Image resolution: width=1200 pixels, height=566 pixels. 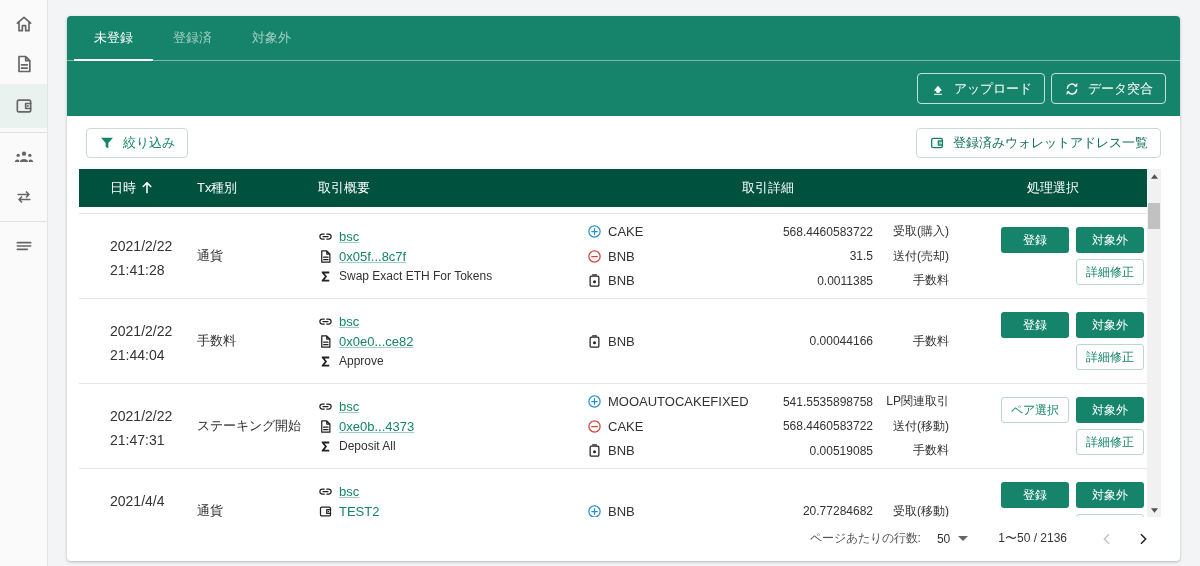 What do you see at coordinates (376, 341) in the screenshot?
I see `tx-hash-link: 0x0e0...ce82` at bounding box center [376, 341].